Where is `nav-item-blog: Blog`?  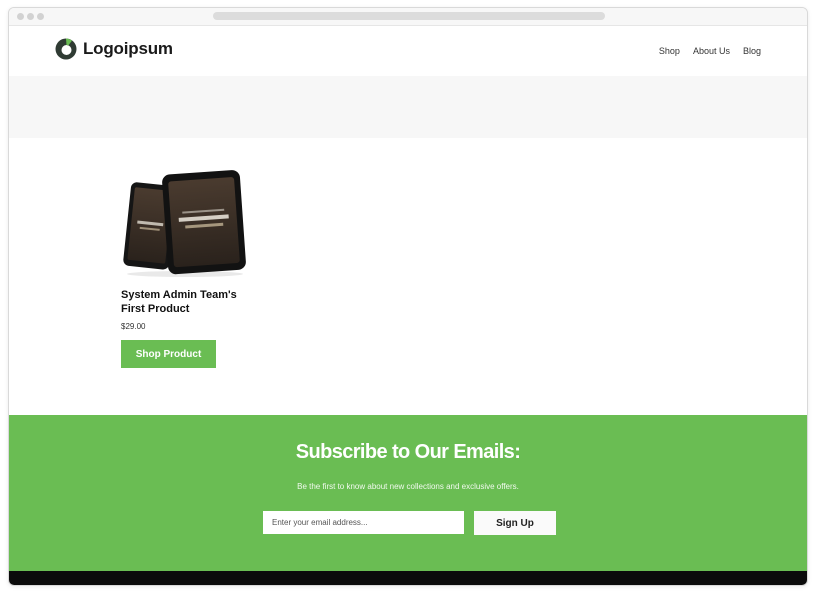 nav-item-blog: Blog is located at coordinates (752, 51).